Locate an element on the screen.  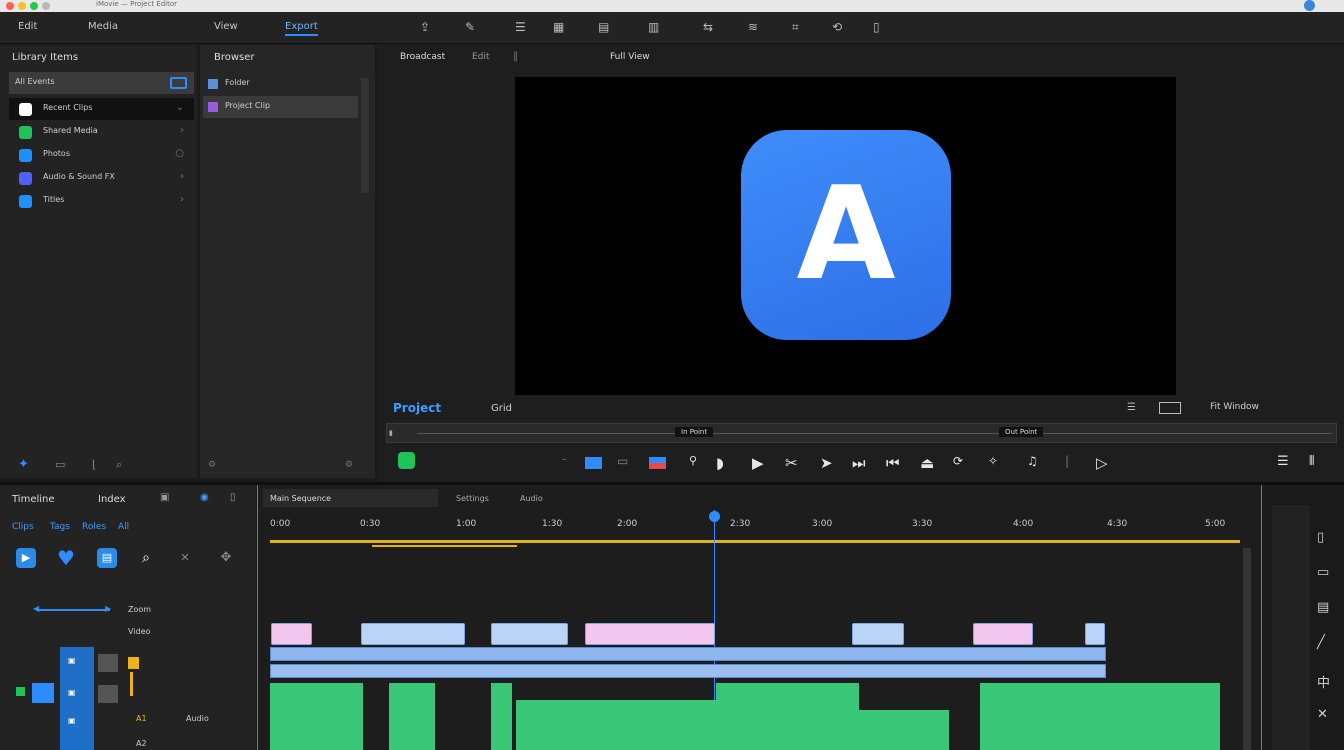
grid-icon: ▦ is located at coordinates (558, 27).